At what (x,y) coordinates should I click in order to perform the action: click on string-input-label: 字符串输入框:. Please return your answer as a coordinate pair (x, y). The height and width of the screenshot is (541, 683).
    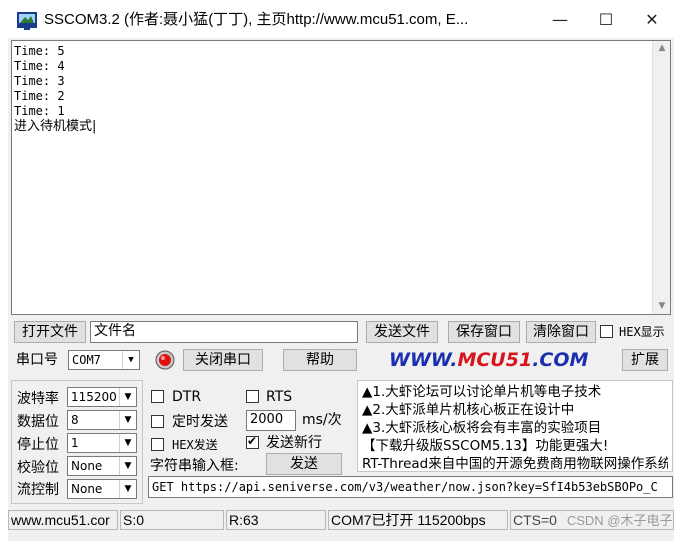
    Looking at the image, I should click on (194, 466).